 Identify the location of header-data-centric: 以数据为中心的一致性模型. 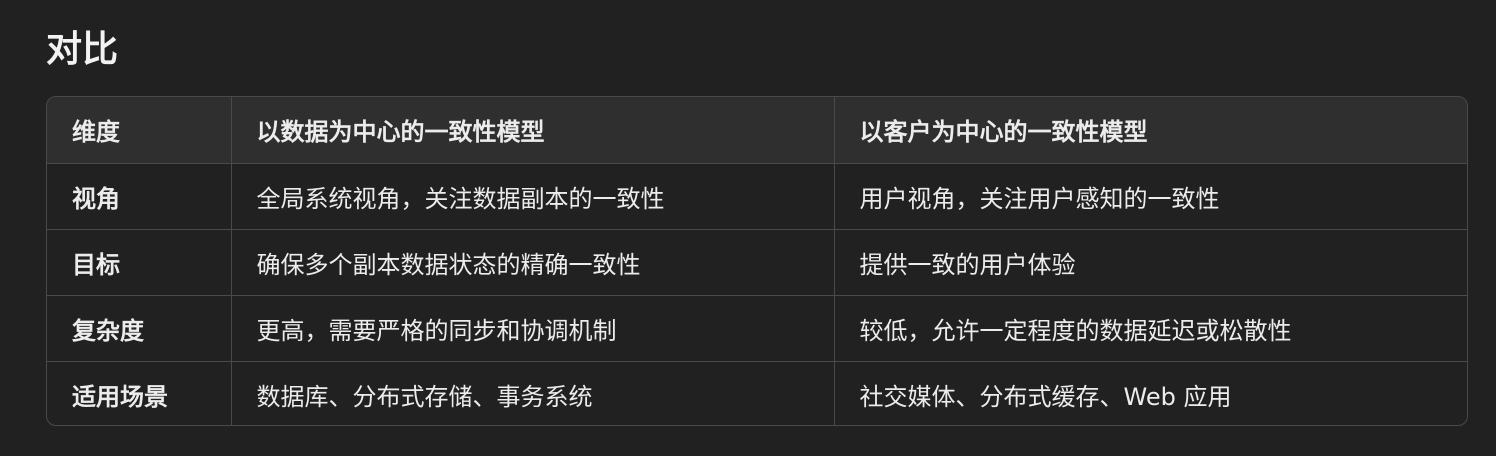
(533, 130).